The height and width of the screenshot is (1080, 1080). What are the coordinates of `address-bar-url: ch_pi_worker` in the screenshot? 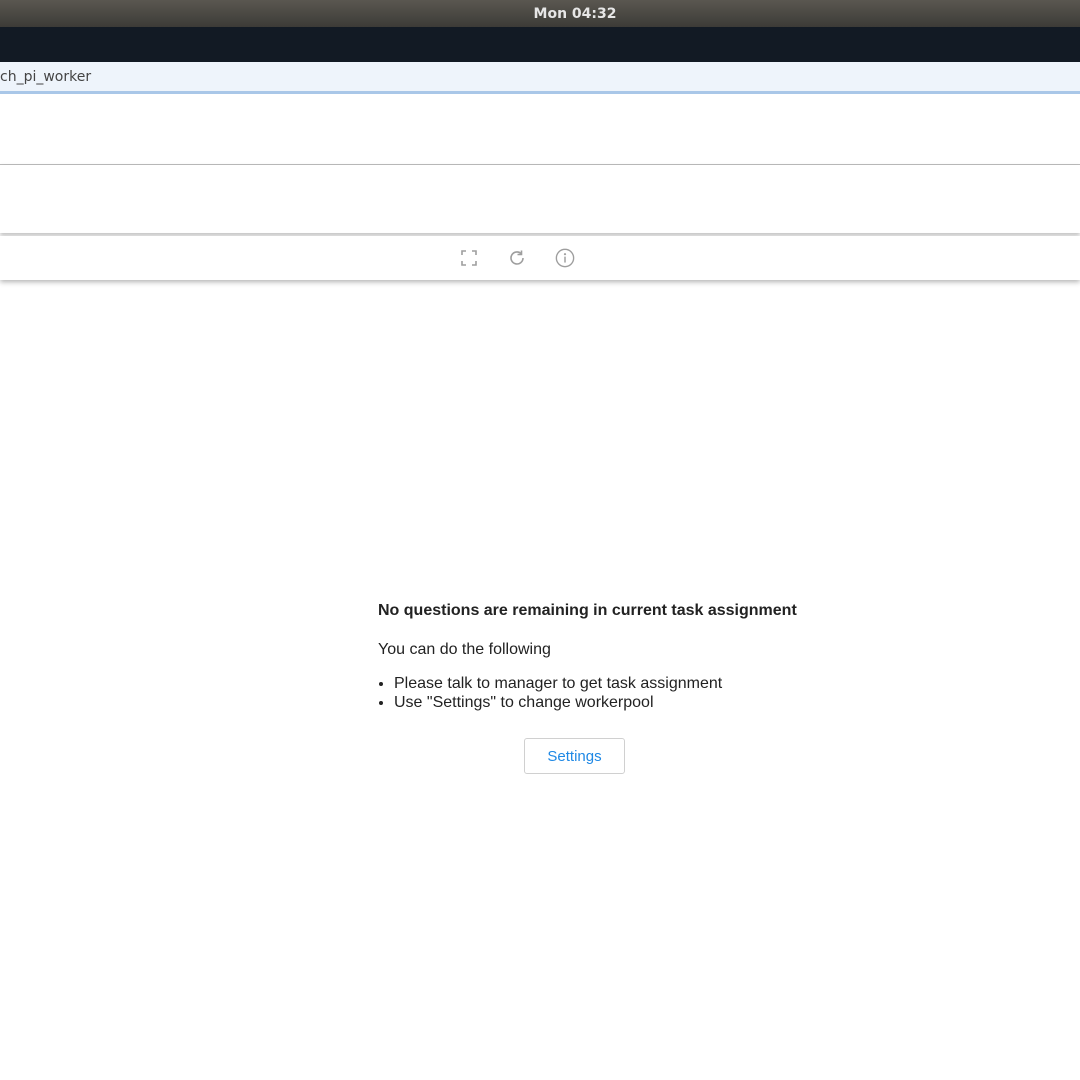 It's located at (45, 77).